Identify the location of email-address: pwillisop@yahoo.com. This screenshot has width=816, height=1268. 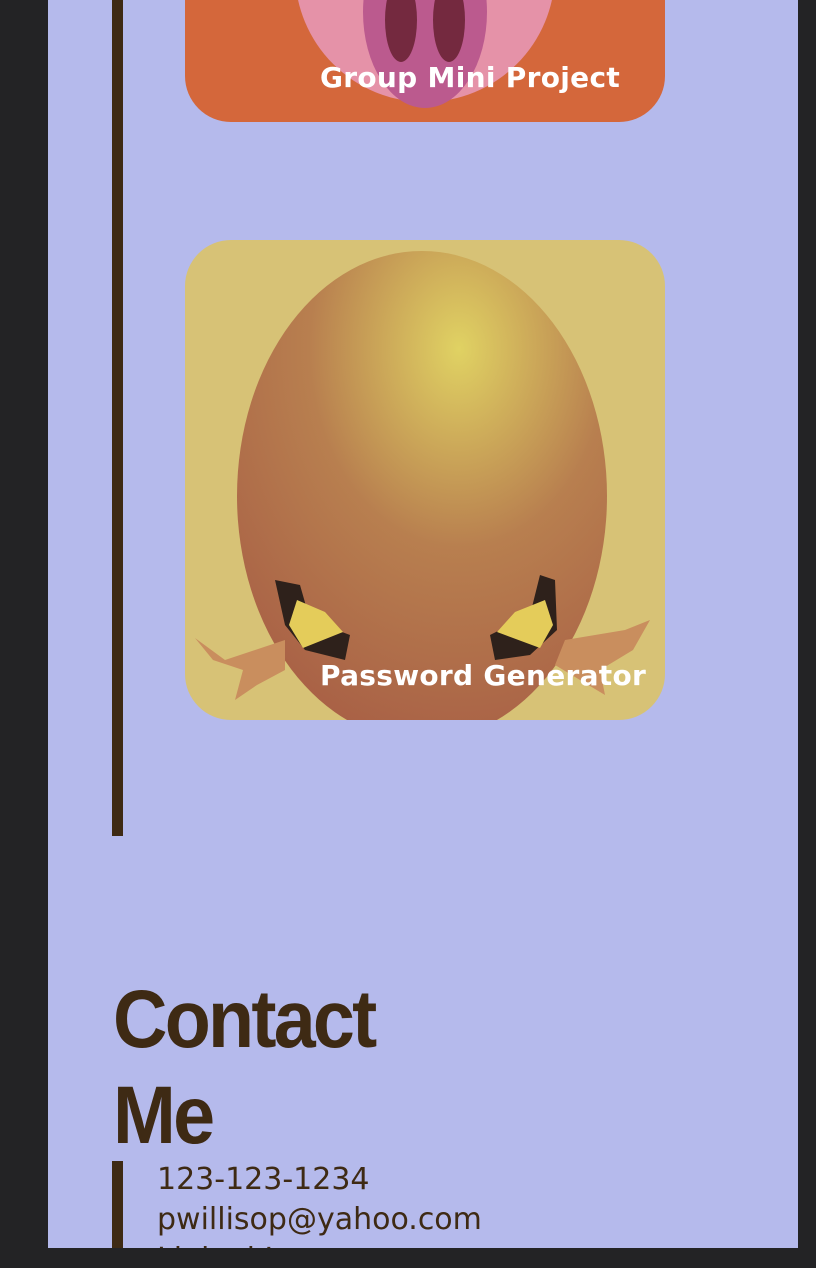
(319, 1220).